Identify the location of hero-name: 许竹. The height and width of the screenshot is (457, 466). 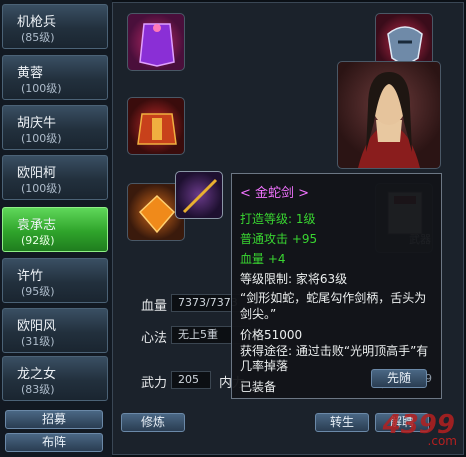
(30, 276).